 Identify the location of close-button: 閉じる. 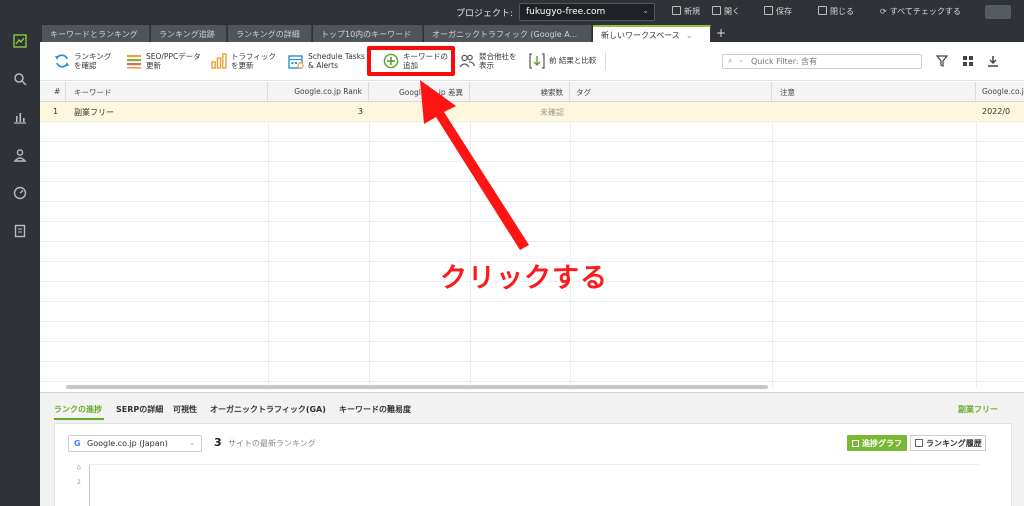
(836, 11).